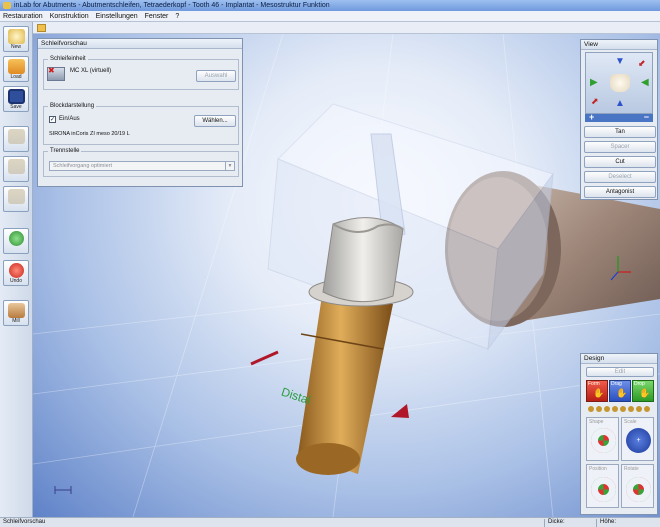 The width and height of the screenshot is (660, 527). I want to click on position-tool-label: Position, so click(598, 469).